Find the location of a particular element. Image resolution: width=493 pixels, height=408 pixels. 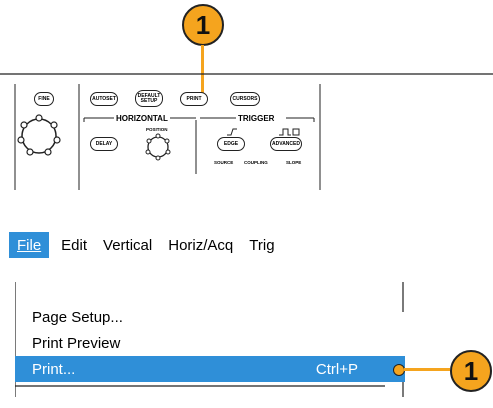

menu-trig: Trig is located at coordinates (261, 245).